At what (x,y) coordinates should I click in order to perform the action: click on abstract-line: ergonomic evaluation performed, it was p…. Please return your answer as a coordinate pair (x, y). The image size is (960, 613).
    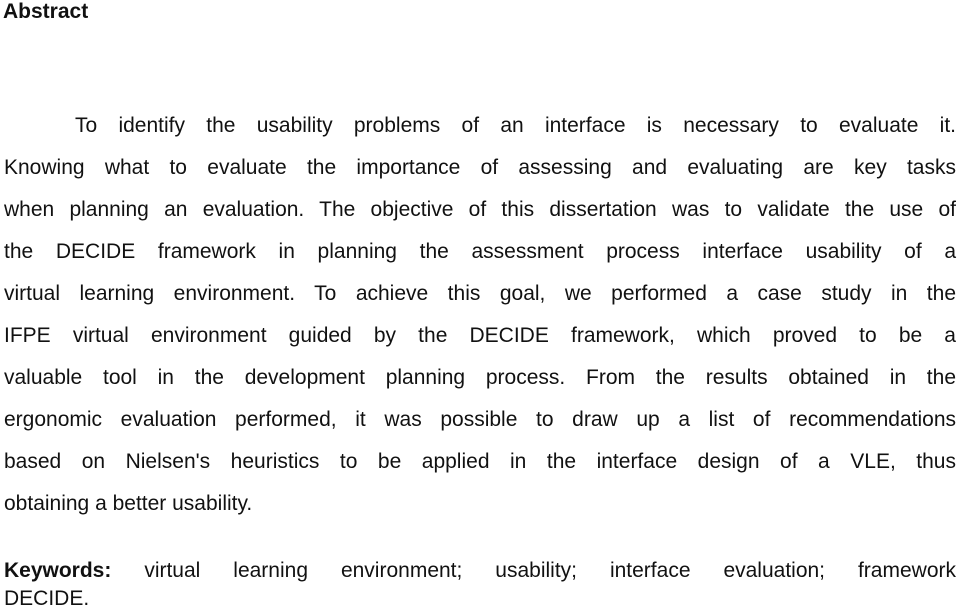
    Looking at the image, I should click on (480, 419).